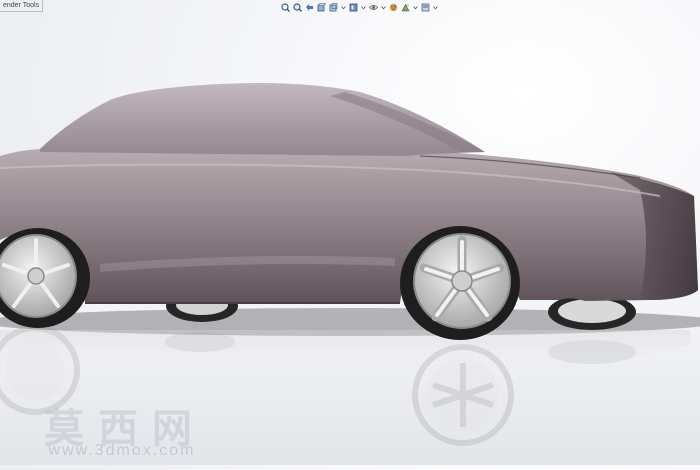  Describe the element at coordinates (460, 283) in the screenshot. I see `front-near-wheel` at that location.